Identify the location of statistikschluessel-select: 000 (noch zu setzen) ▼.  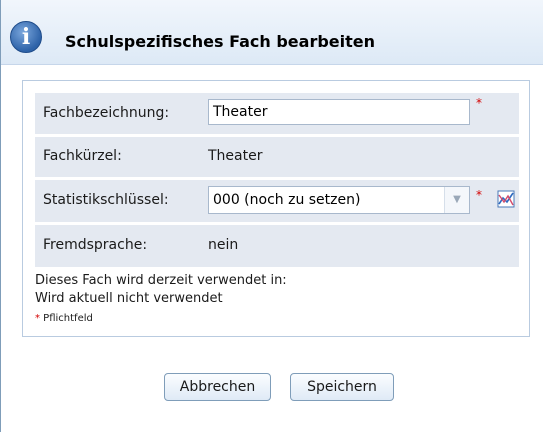
(339, 200).